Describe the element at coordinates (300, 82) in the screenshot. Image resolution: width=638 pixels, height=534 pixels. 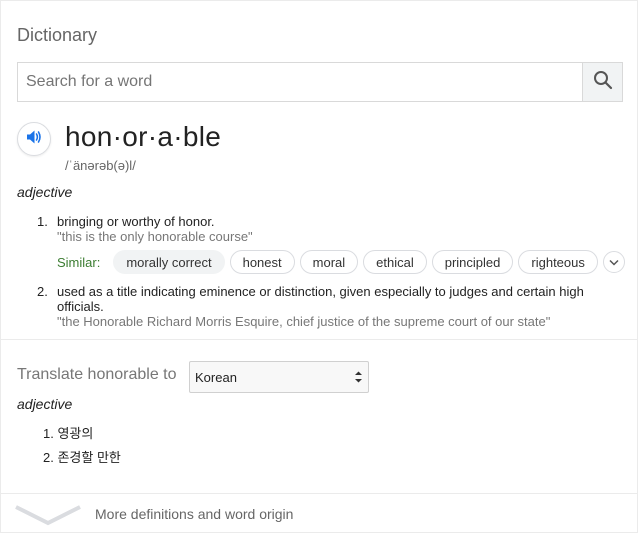
I see `search-input` at that location.